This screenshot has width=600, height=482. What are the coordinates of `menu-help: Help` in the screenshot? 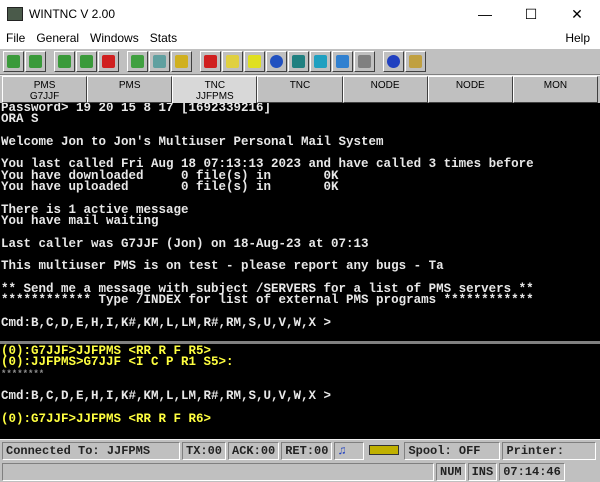 It's located at (577, 38).